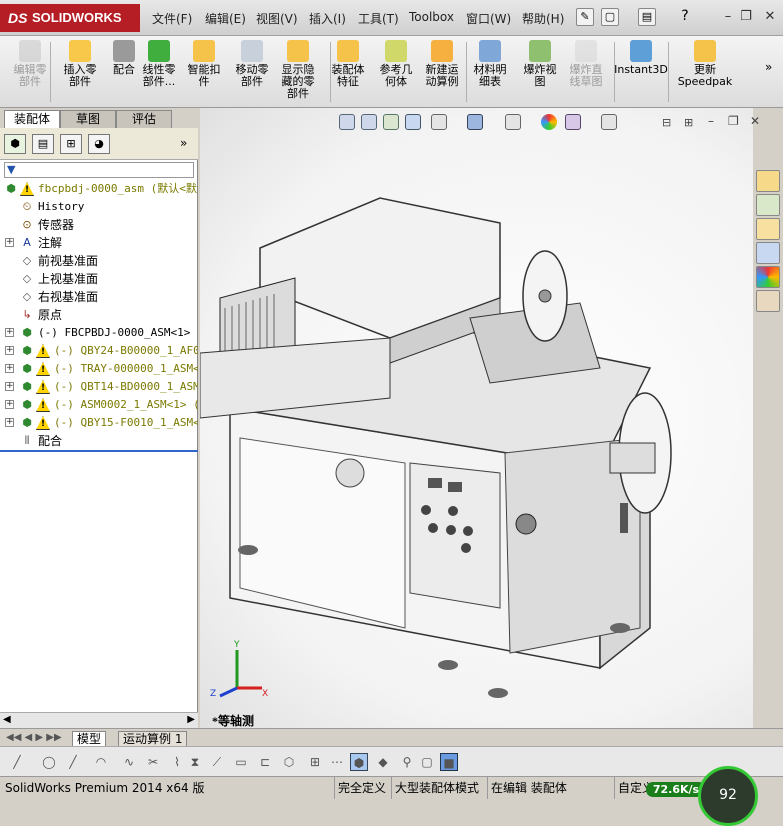 The image size is (783, 826). Describe the element at coordinates (99, 351) in the screenshot. I see `feature-tree-item: + ⬢! (-) QBY24-B00000_1_AF0_` at that location.